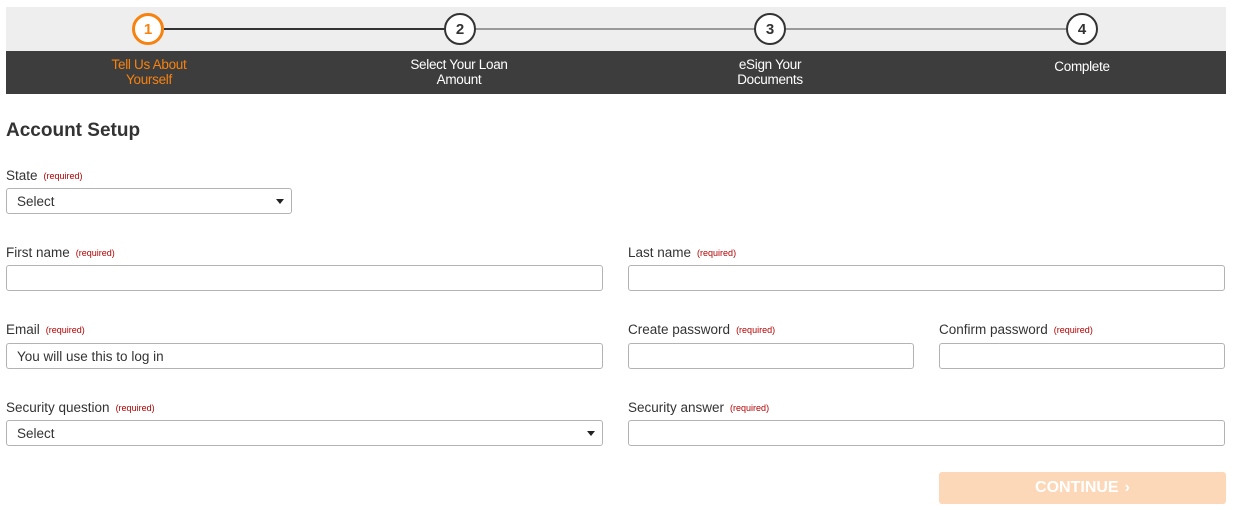 The image size is (1233, 510). I want to click on security-answer-label: Security answer (required), so click(698, 407).